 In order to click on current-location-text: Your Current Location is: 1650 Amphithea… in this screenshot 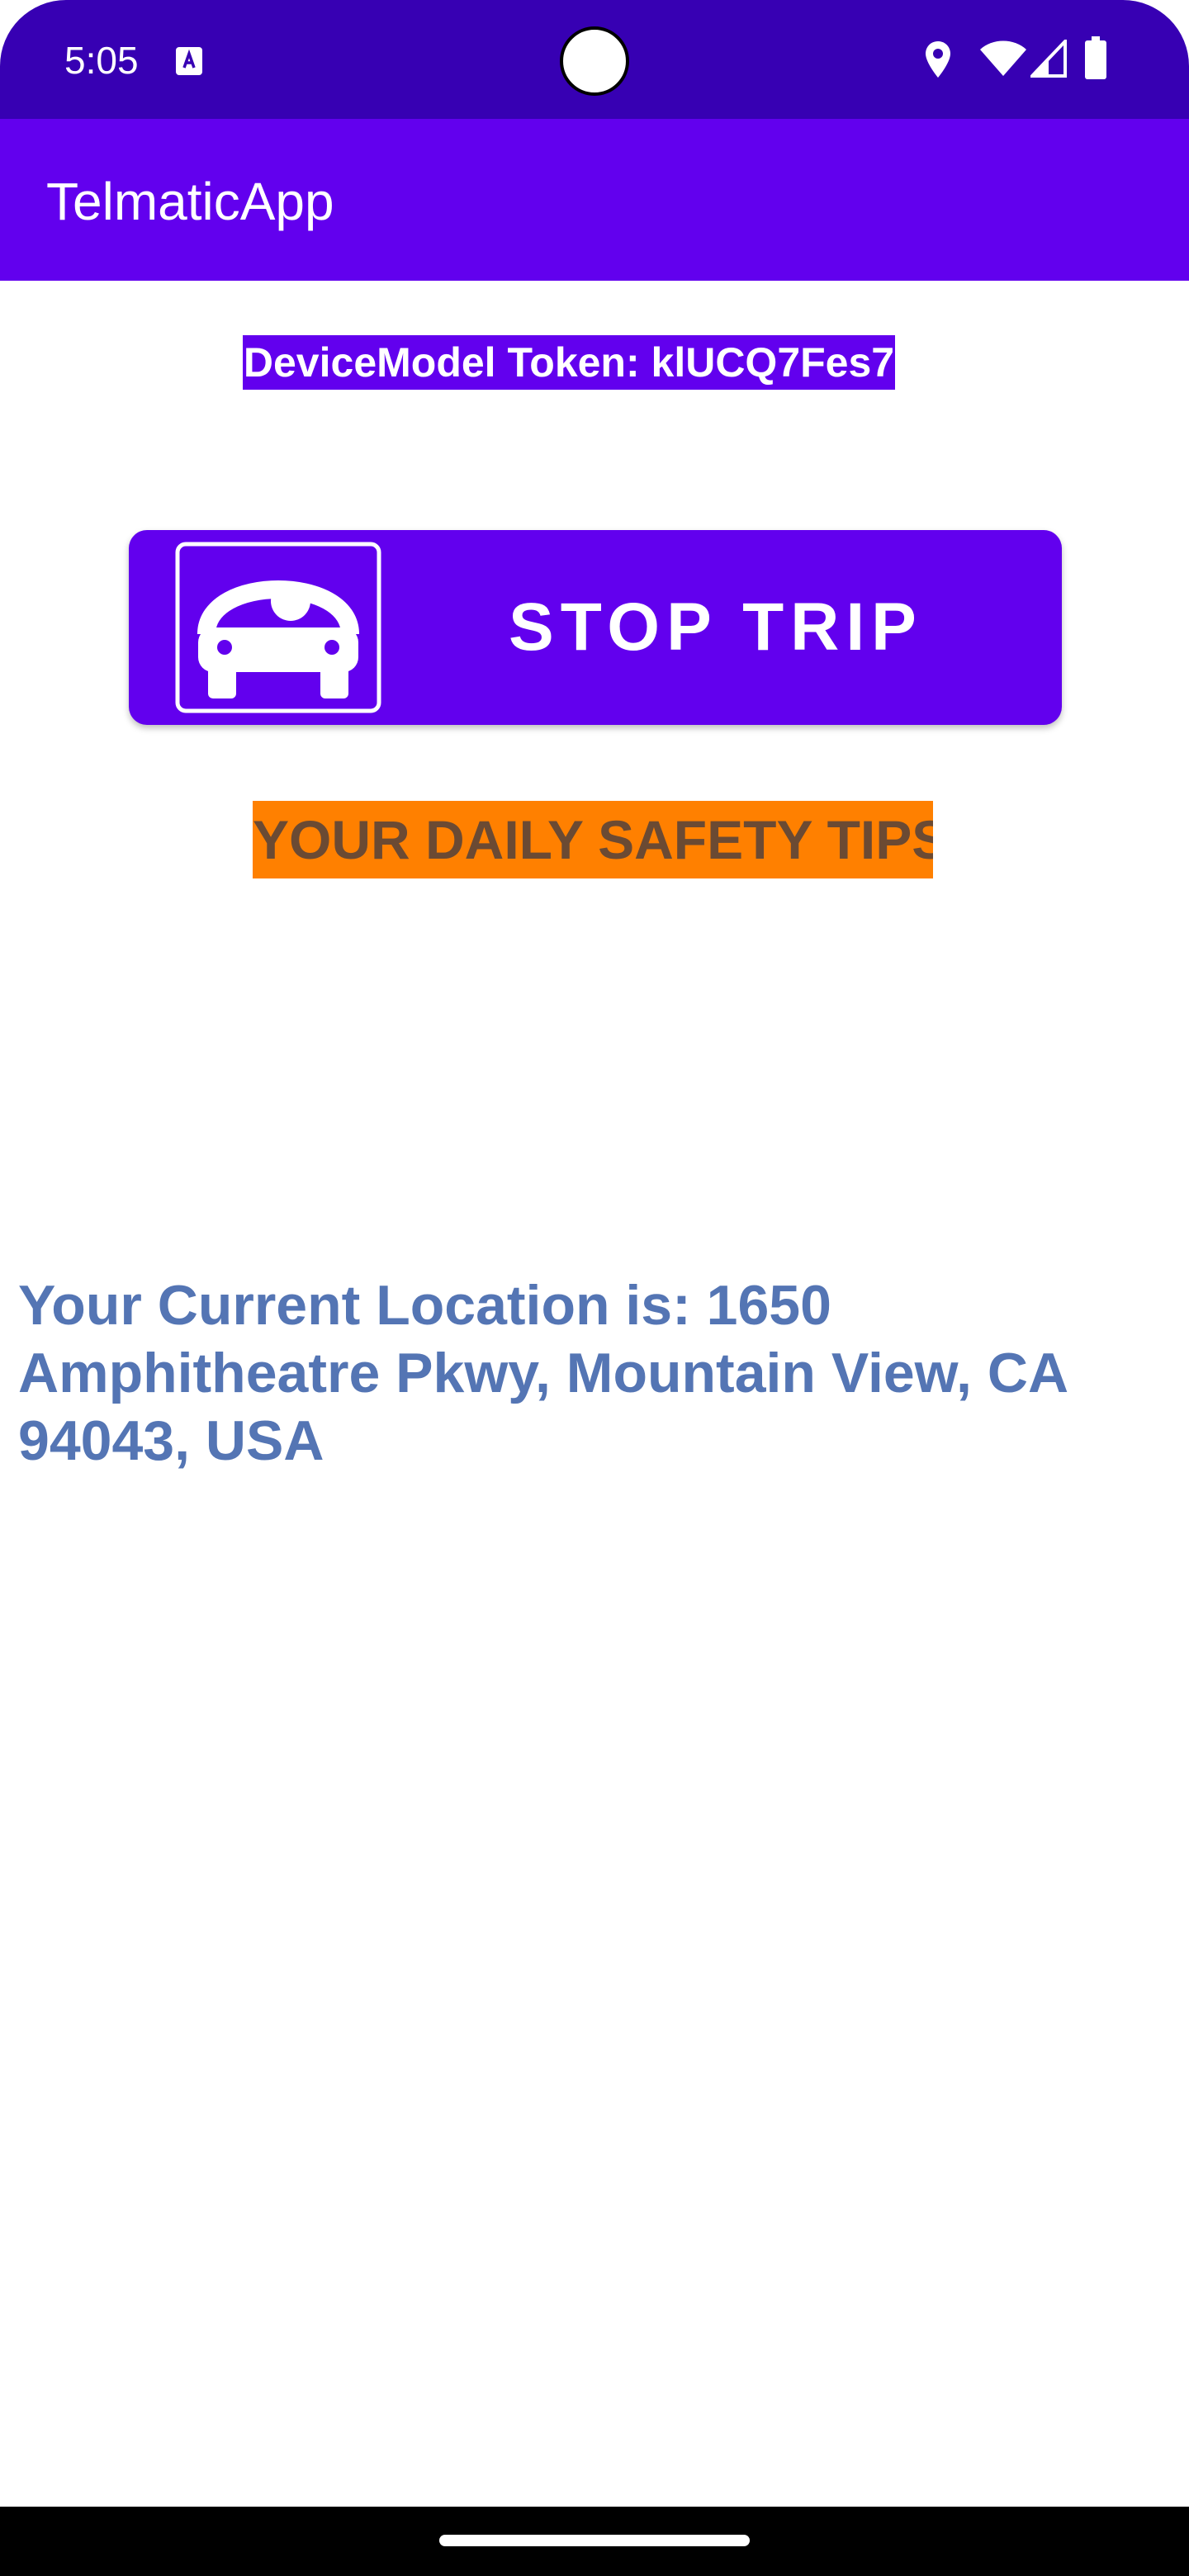, I will do `click(542, 1373)`.